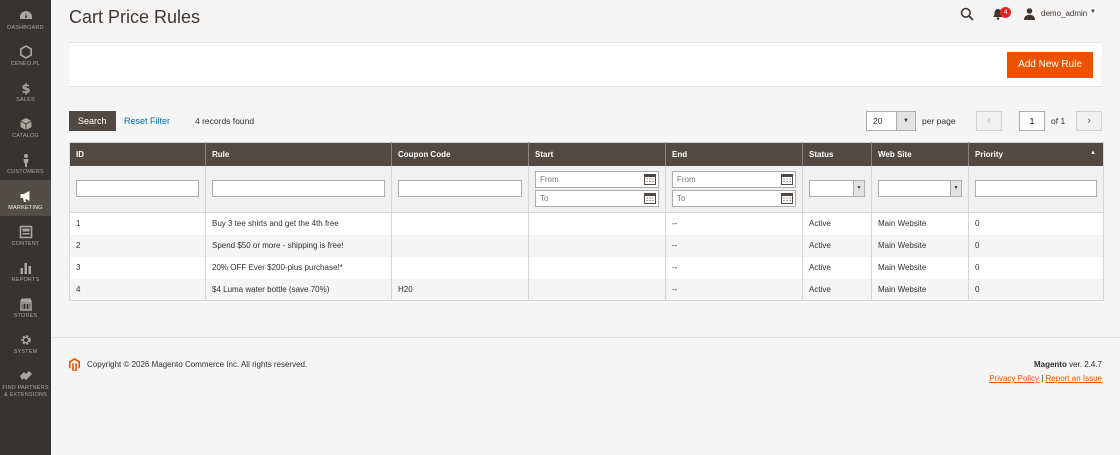  I want to click on privacy-policy-link: Privacy Policy, so click(1014, 378).